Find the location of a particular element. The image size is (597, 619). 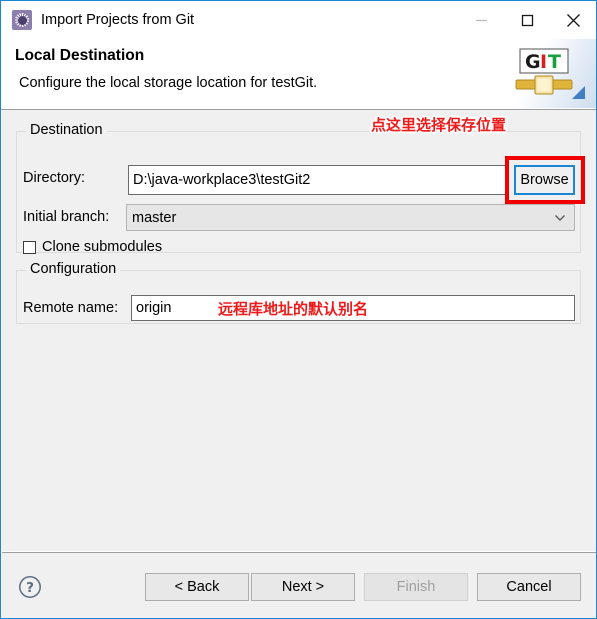

directory-input is located at coordinates (318, 180).